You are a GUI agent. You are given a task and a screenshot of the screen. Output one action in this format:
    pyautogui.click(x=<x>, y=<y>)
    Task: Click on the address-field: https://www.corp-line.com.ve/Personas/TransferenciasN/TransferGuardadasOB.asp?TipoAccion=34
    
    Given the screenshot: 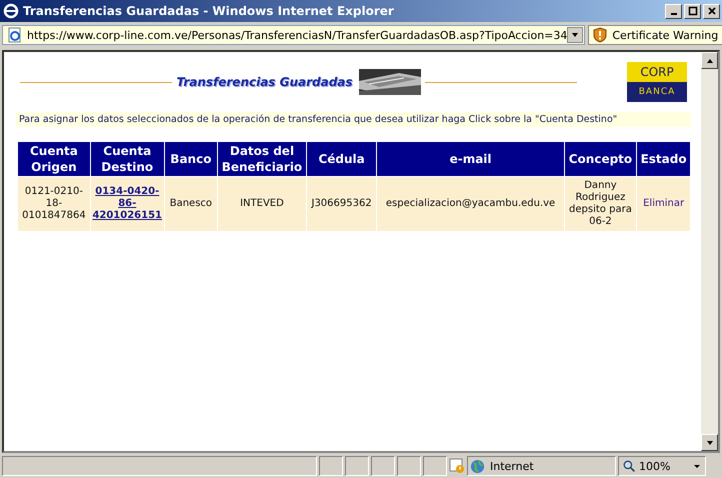 What is the action you would take?
    pyautogui.click(x=294, y=35)
    